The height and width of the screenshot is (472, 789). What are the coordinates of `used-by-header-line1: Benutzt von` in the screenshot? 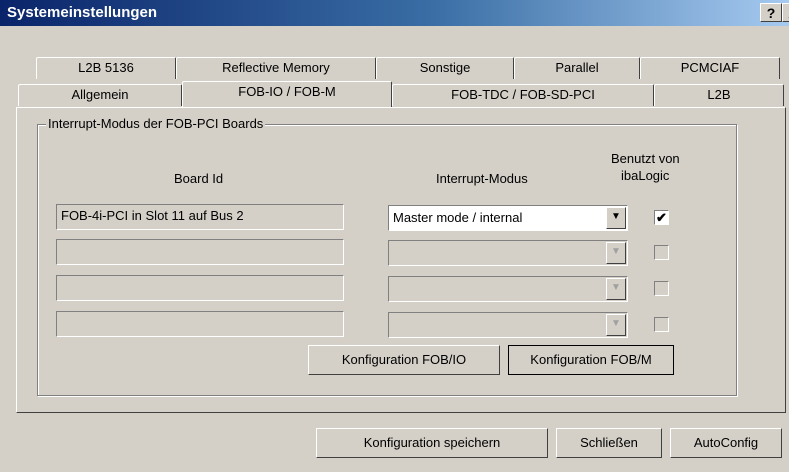 It's located at (645, 158).